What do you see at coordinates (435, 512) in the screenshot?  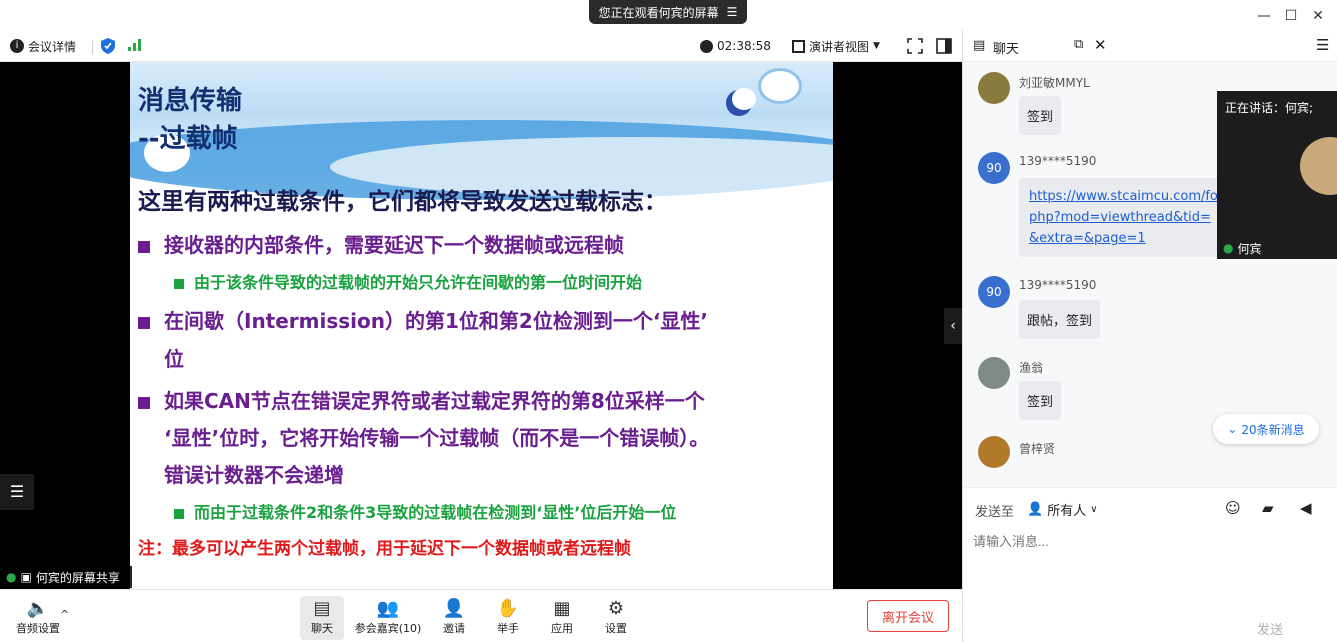 I see `sub-bullet-2-text: 而由于过载条件2和条件3导致的过载帧在检测到‘显性’位后开始一位` at bounding box center [435, 512].